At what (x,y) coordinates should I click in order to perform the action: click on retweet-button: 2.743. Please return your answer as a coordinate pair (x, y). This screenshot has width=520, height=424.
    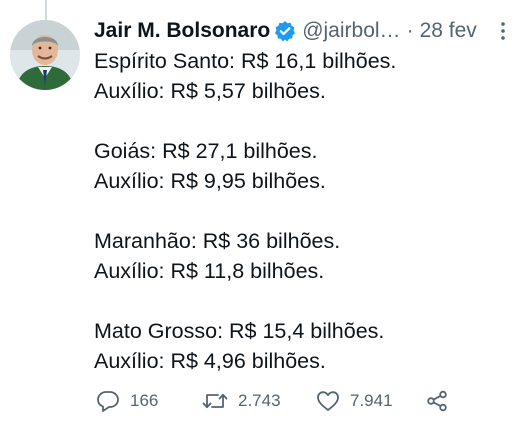
    Looking at the image, I should click on (259, 401).